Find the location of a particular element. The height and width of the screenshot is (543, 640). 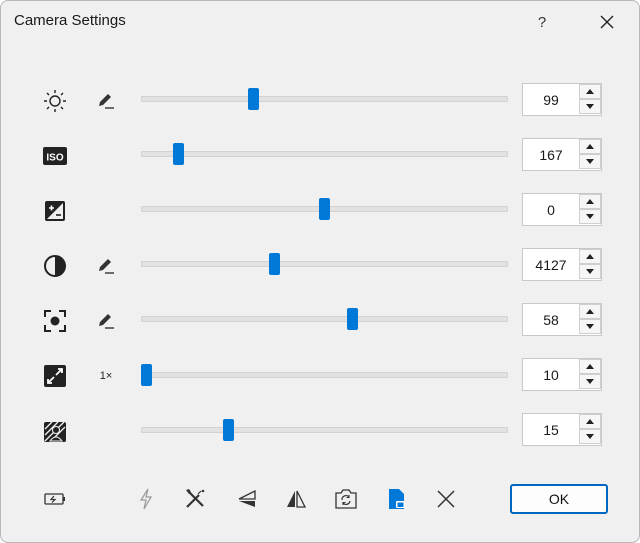

edit-focus-button is located at coordinates (106, 321).